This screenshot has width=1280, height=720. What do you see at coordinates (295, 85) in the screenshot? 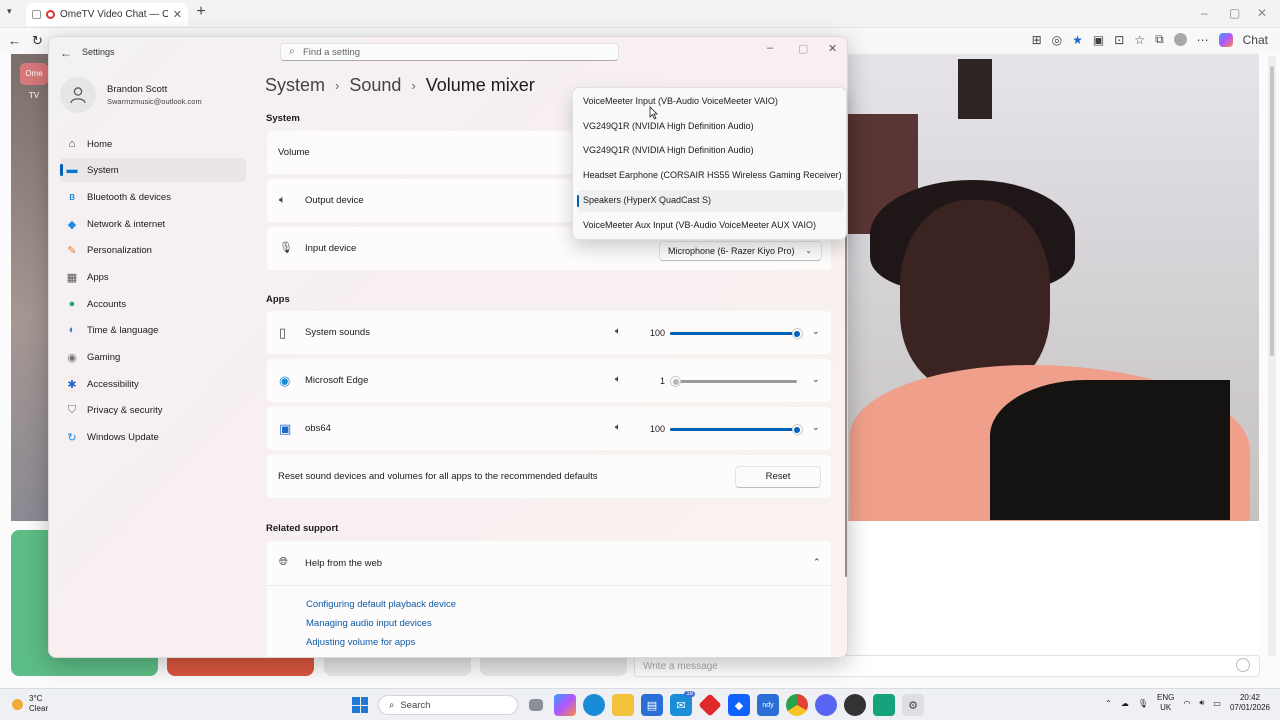
I see `breadcrumb-system: System` at bounding box center [295, 85].